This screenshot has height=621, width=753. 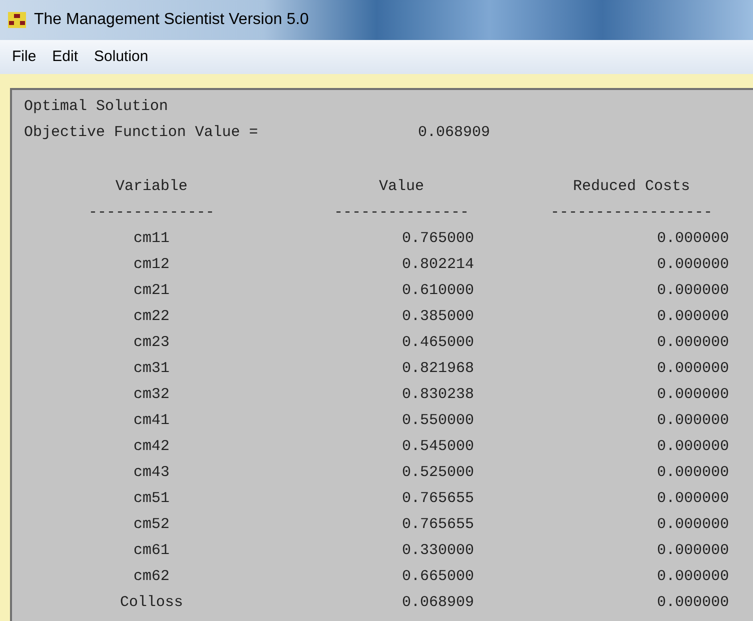 What do you see at coordinates (438, 239) in the screenshot?
I see `value-cell-text: 0.765000` at bounding box center [438, 239].